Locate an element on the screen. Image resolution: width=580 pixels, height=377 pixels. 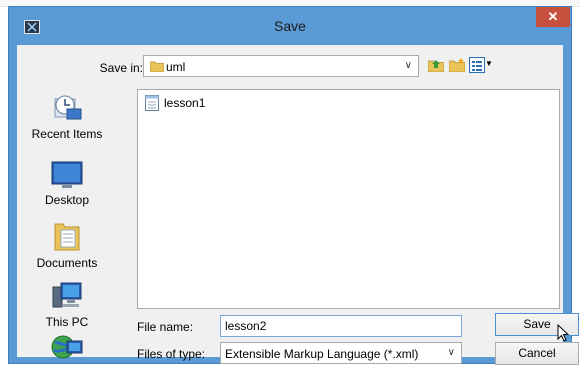
close-icon: ✕ is located at coordinates (553, 16).